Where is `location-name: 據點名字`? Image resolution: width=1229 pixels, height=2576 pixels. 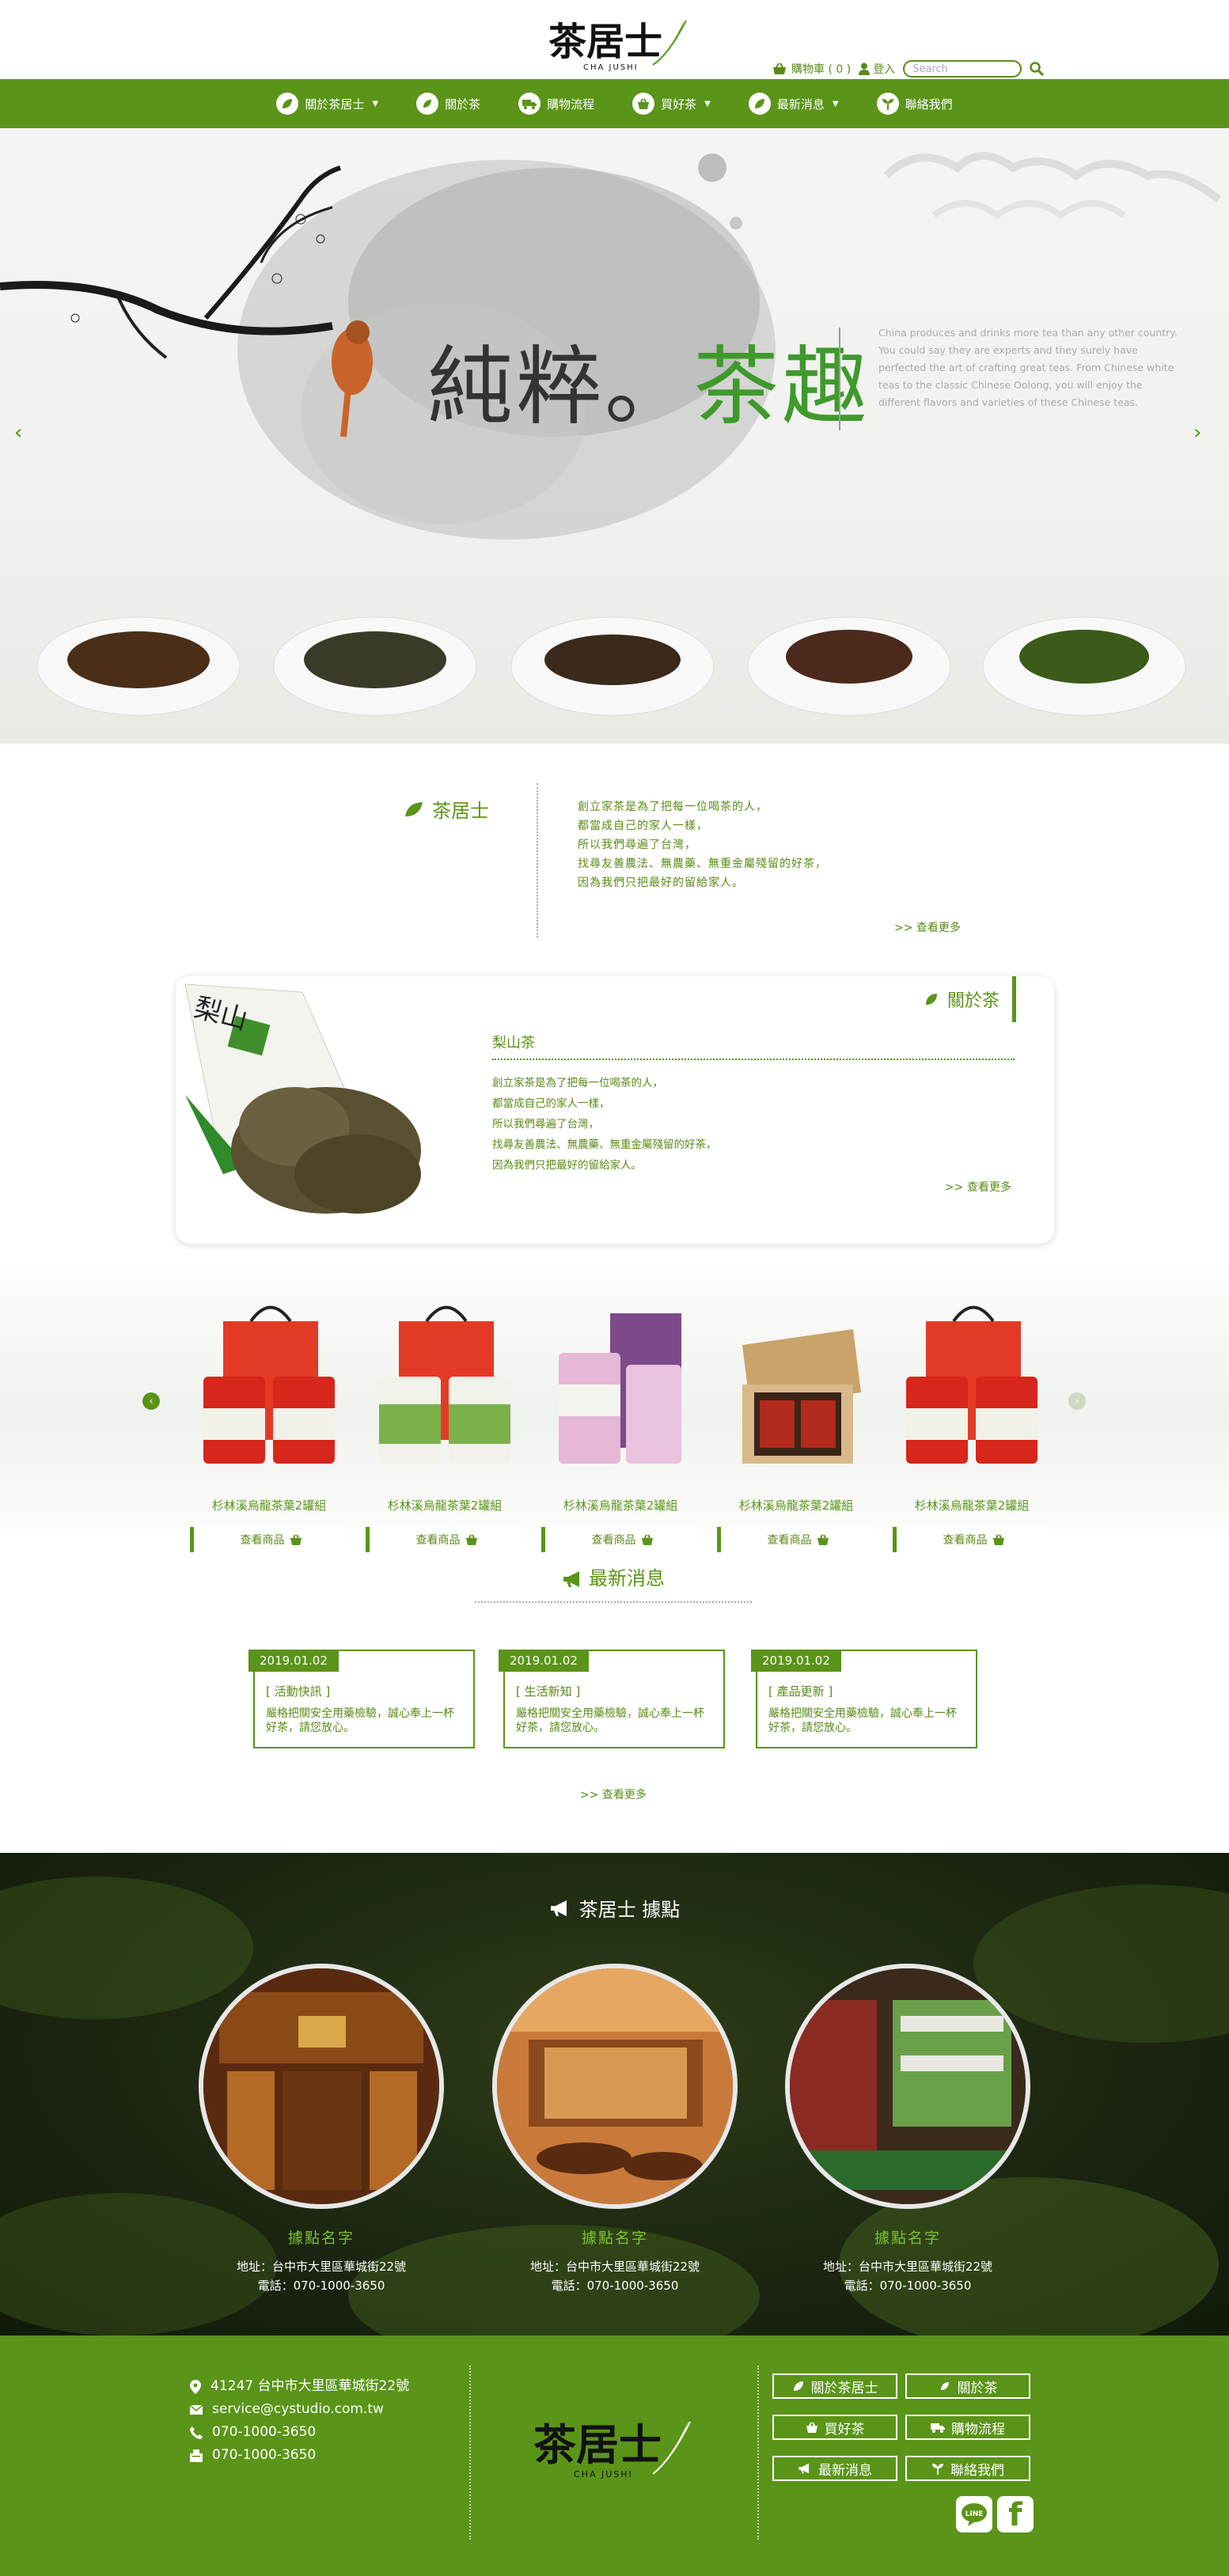
location-name: 據點名字 is located at coordinates (321, 2238).